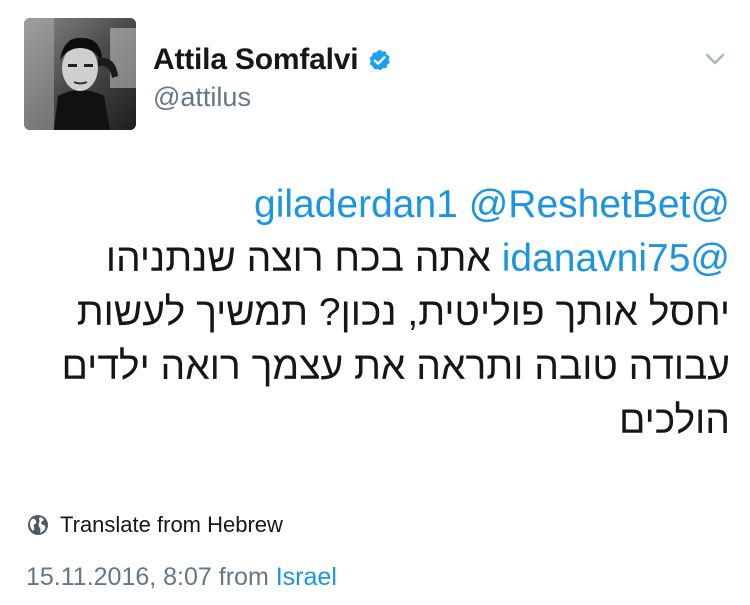  I want to click on tweet-line-1: @giladerdan1 @ReshetBet, so click(385, 205).